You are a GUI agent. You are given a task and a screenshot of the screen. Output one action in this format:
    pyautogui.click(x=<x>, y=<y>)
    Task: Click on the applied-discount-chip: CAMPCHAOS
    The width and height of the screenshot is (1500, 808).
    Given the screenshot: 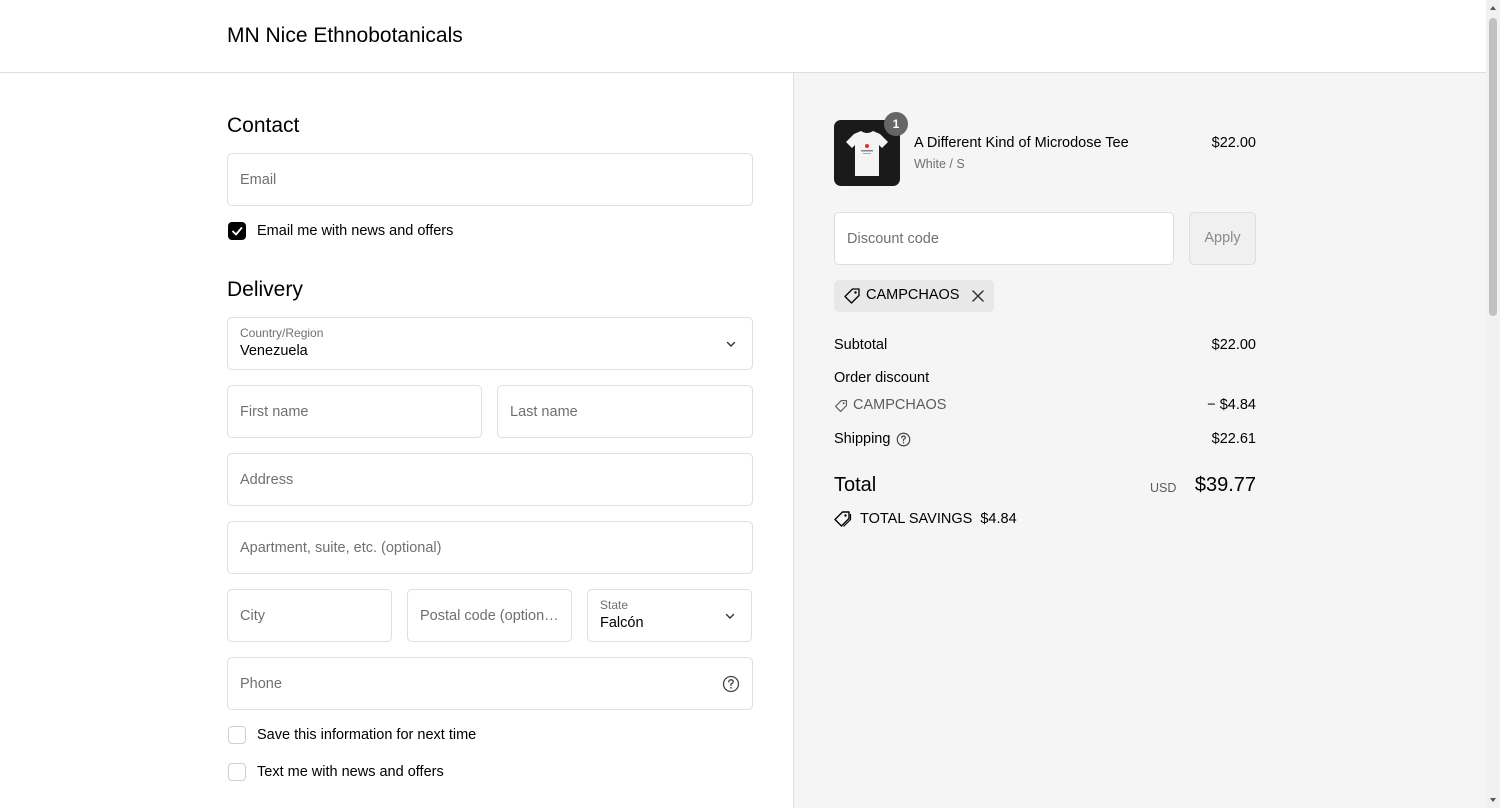 What is the action you would take?
    pyautogui.click(x=914, y=296)
    